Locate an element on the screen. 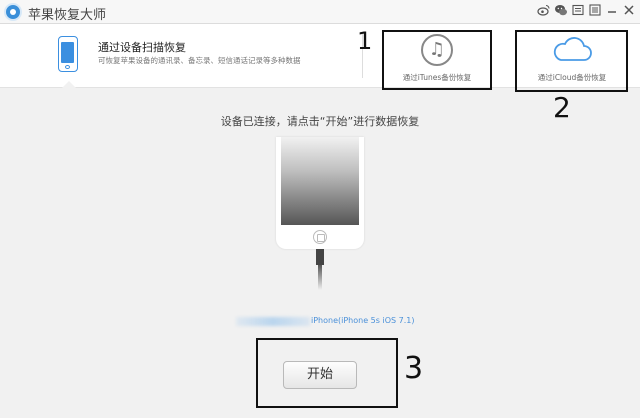  device-scan-title: 通过设备扫描恢复 is located at coordinates (142, 47).